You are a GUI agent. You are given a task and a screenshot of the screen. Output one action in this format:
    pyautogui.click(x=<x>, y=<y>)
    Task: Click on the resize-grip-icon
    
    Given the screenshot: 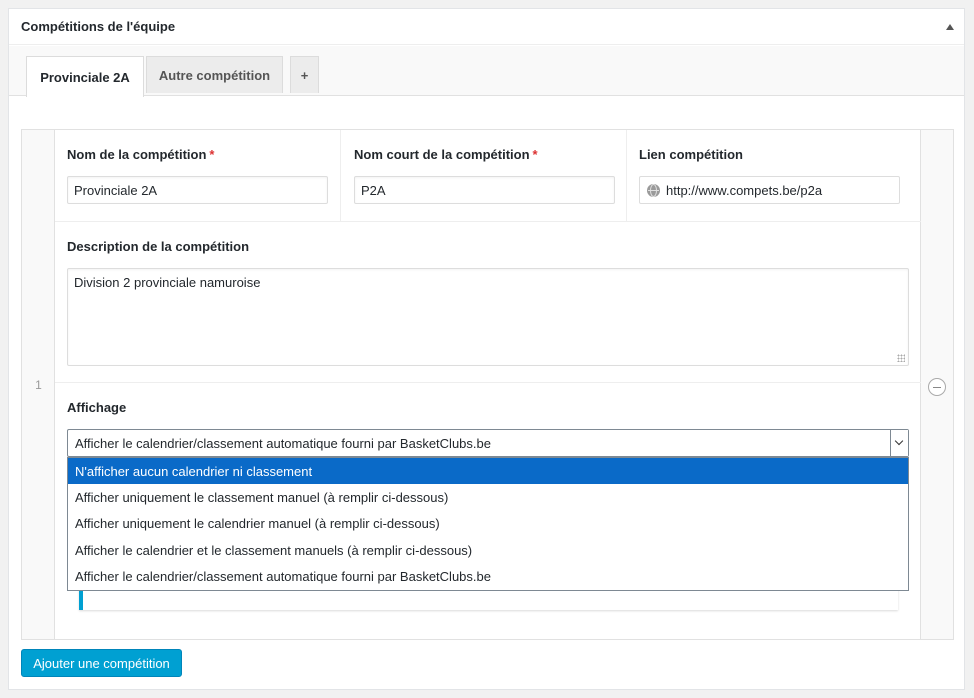 What is the action you would take?
    pyautogui.click(x=901, y=358)
    